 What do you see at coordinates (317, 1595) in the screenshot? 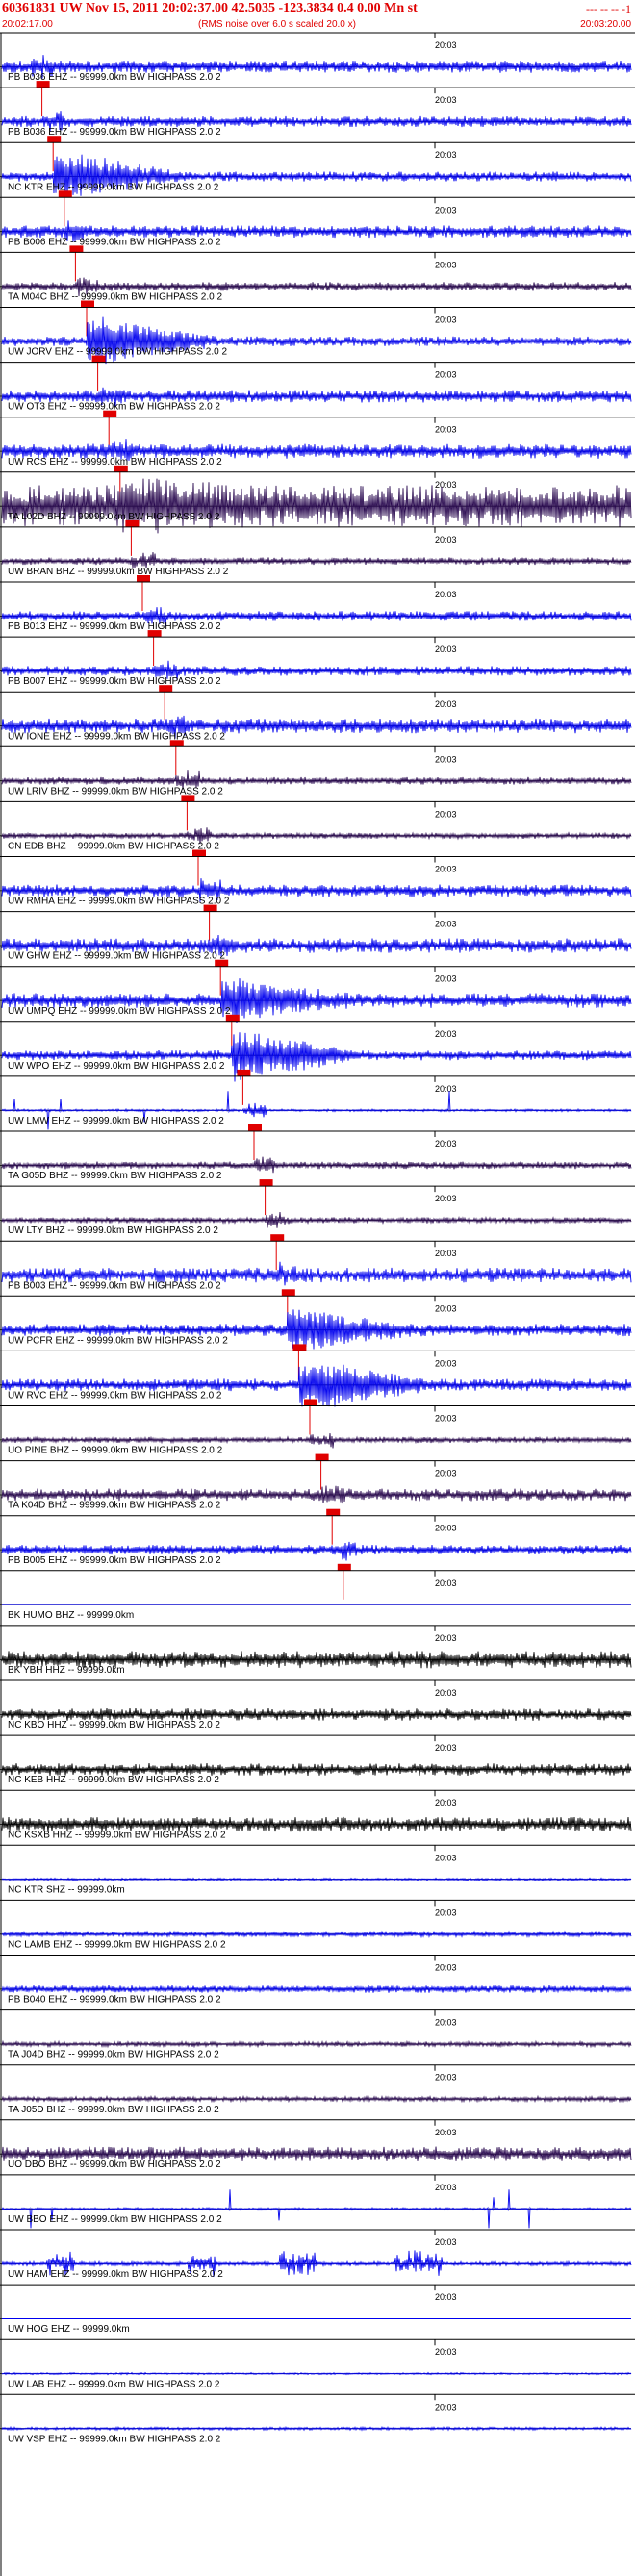
I see `trace-row: 20:03 BK HUMO BHZ -- 99999.0km` at bounding box center [317, 1595].